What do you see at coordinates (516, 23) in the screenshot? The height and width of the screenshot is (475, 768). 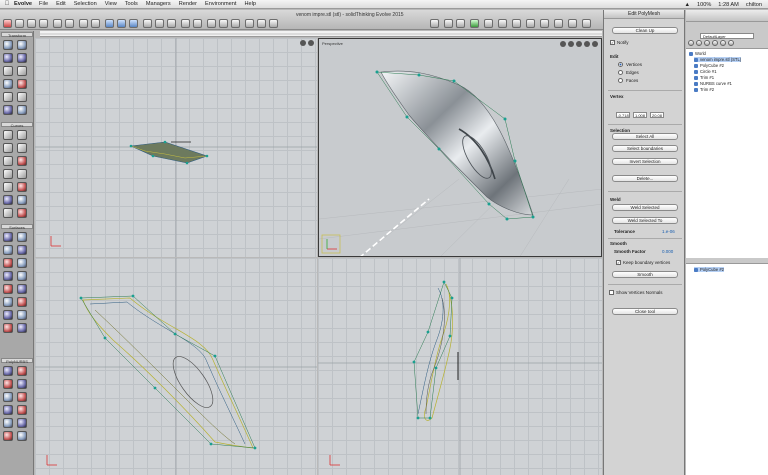 I see `layers-icon` at bounding box center [516, 23].